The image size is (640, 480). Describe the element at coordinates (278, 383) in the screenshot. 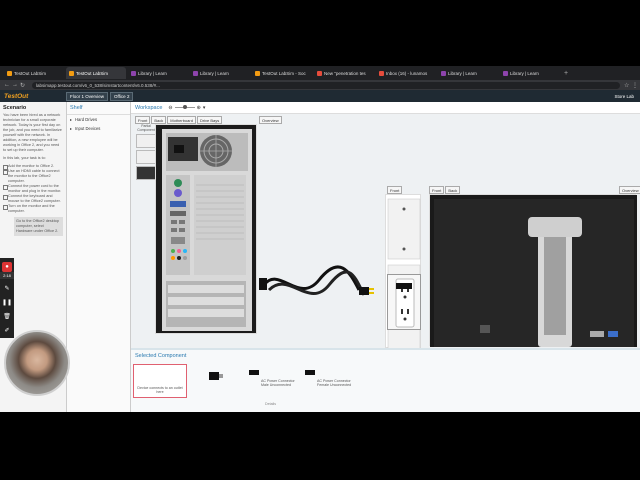

I see `component-card-label: AC Power Connector Male Unconnected` at that location.